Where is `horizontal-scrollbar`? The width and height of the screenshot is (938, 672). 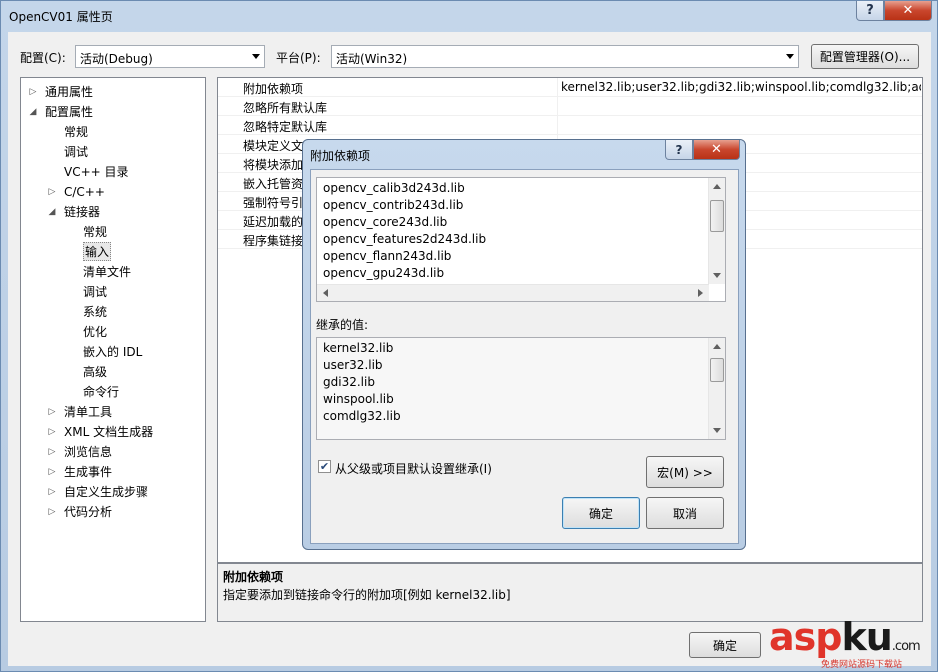
horizontal-scrollbar is located at coordinates (513, 292).